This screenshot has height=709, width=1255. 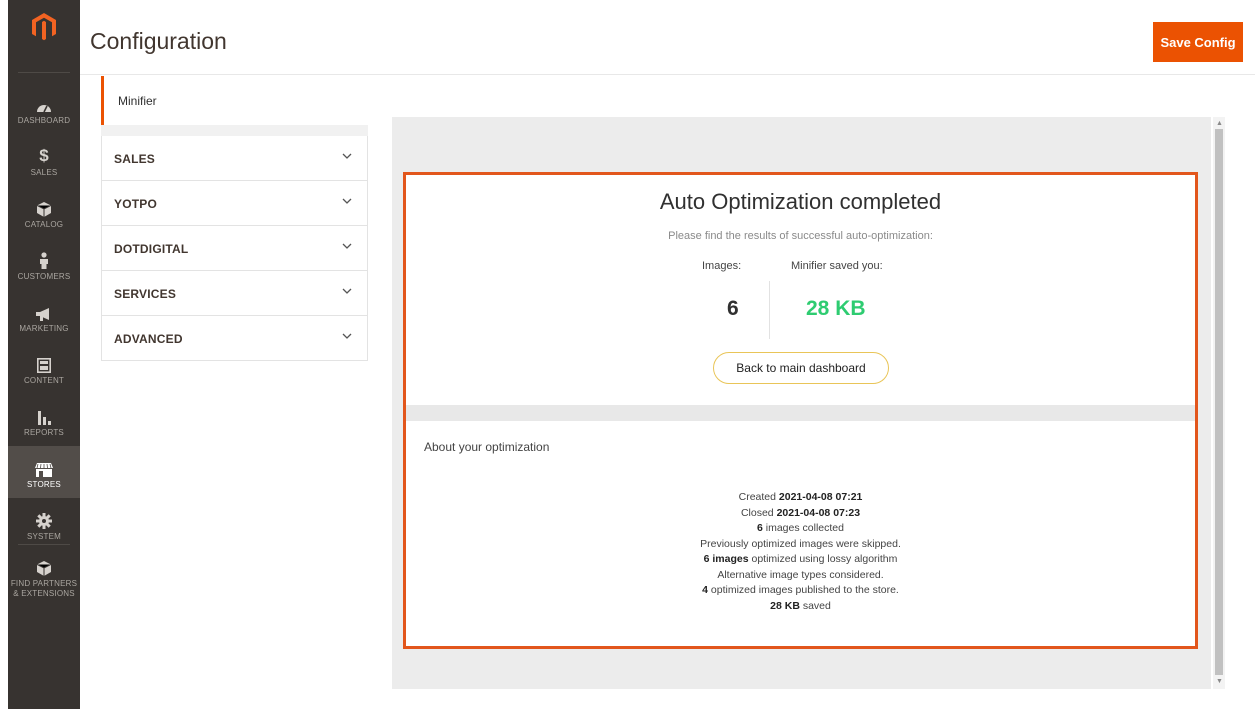 I want to click on nav-system: SYSTEM, so click(x=44, y=524).